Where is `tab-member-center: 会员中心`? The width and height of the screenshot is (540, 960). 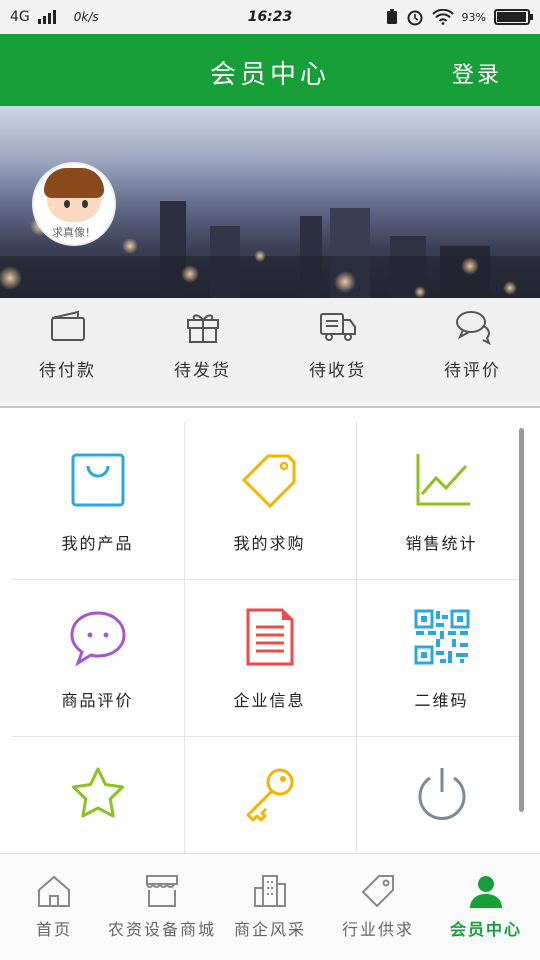
tab-member-center: 会员中心 is located at coordinates (486, 907).